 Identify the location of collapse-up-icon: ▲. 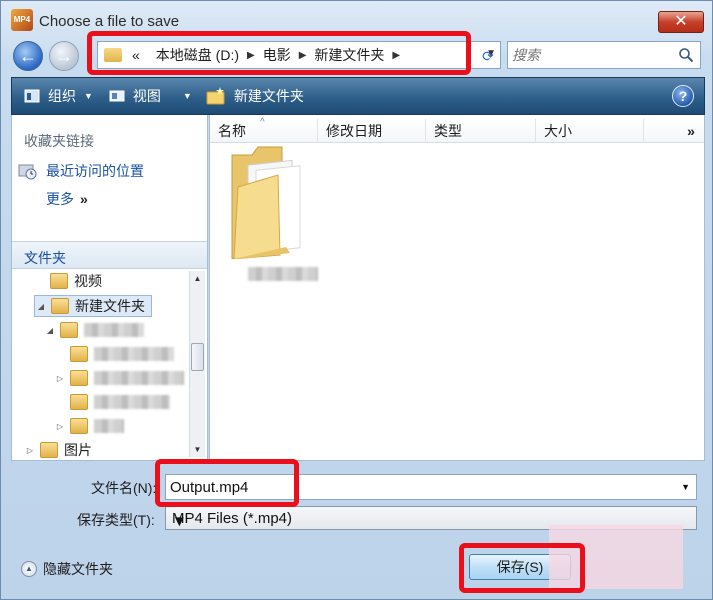
(29, 569).